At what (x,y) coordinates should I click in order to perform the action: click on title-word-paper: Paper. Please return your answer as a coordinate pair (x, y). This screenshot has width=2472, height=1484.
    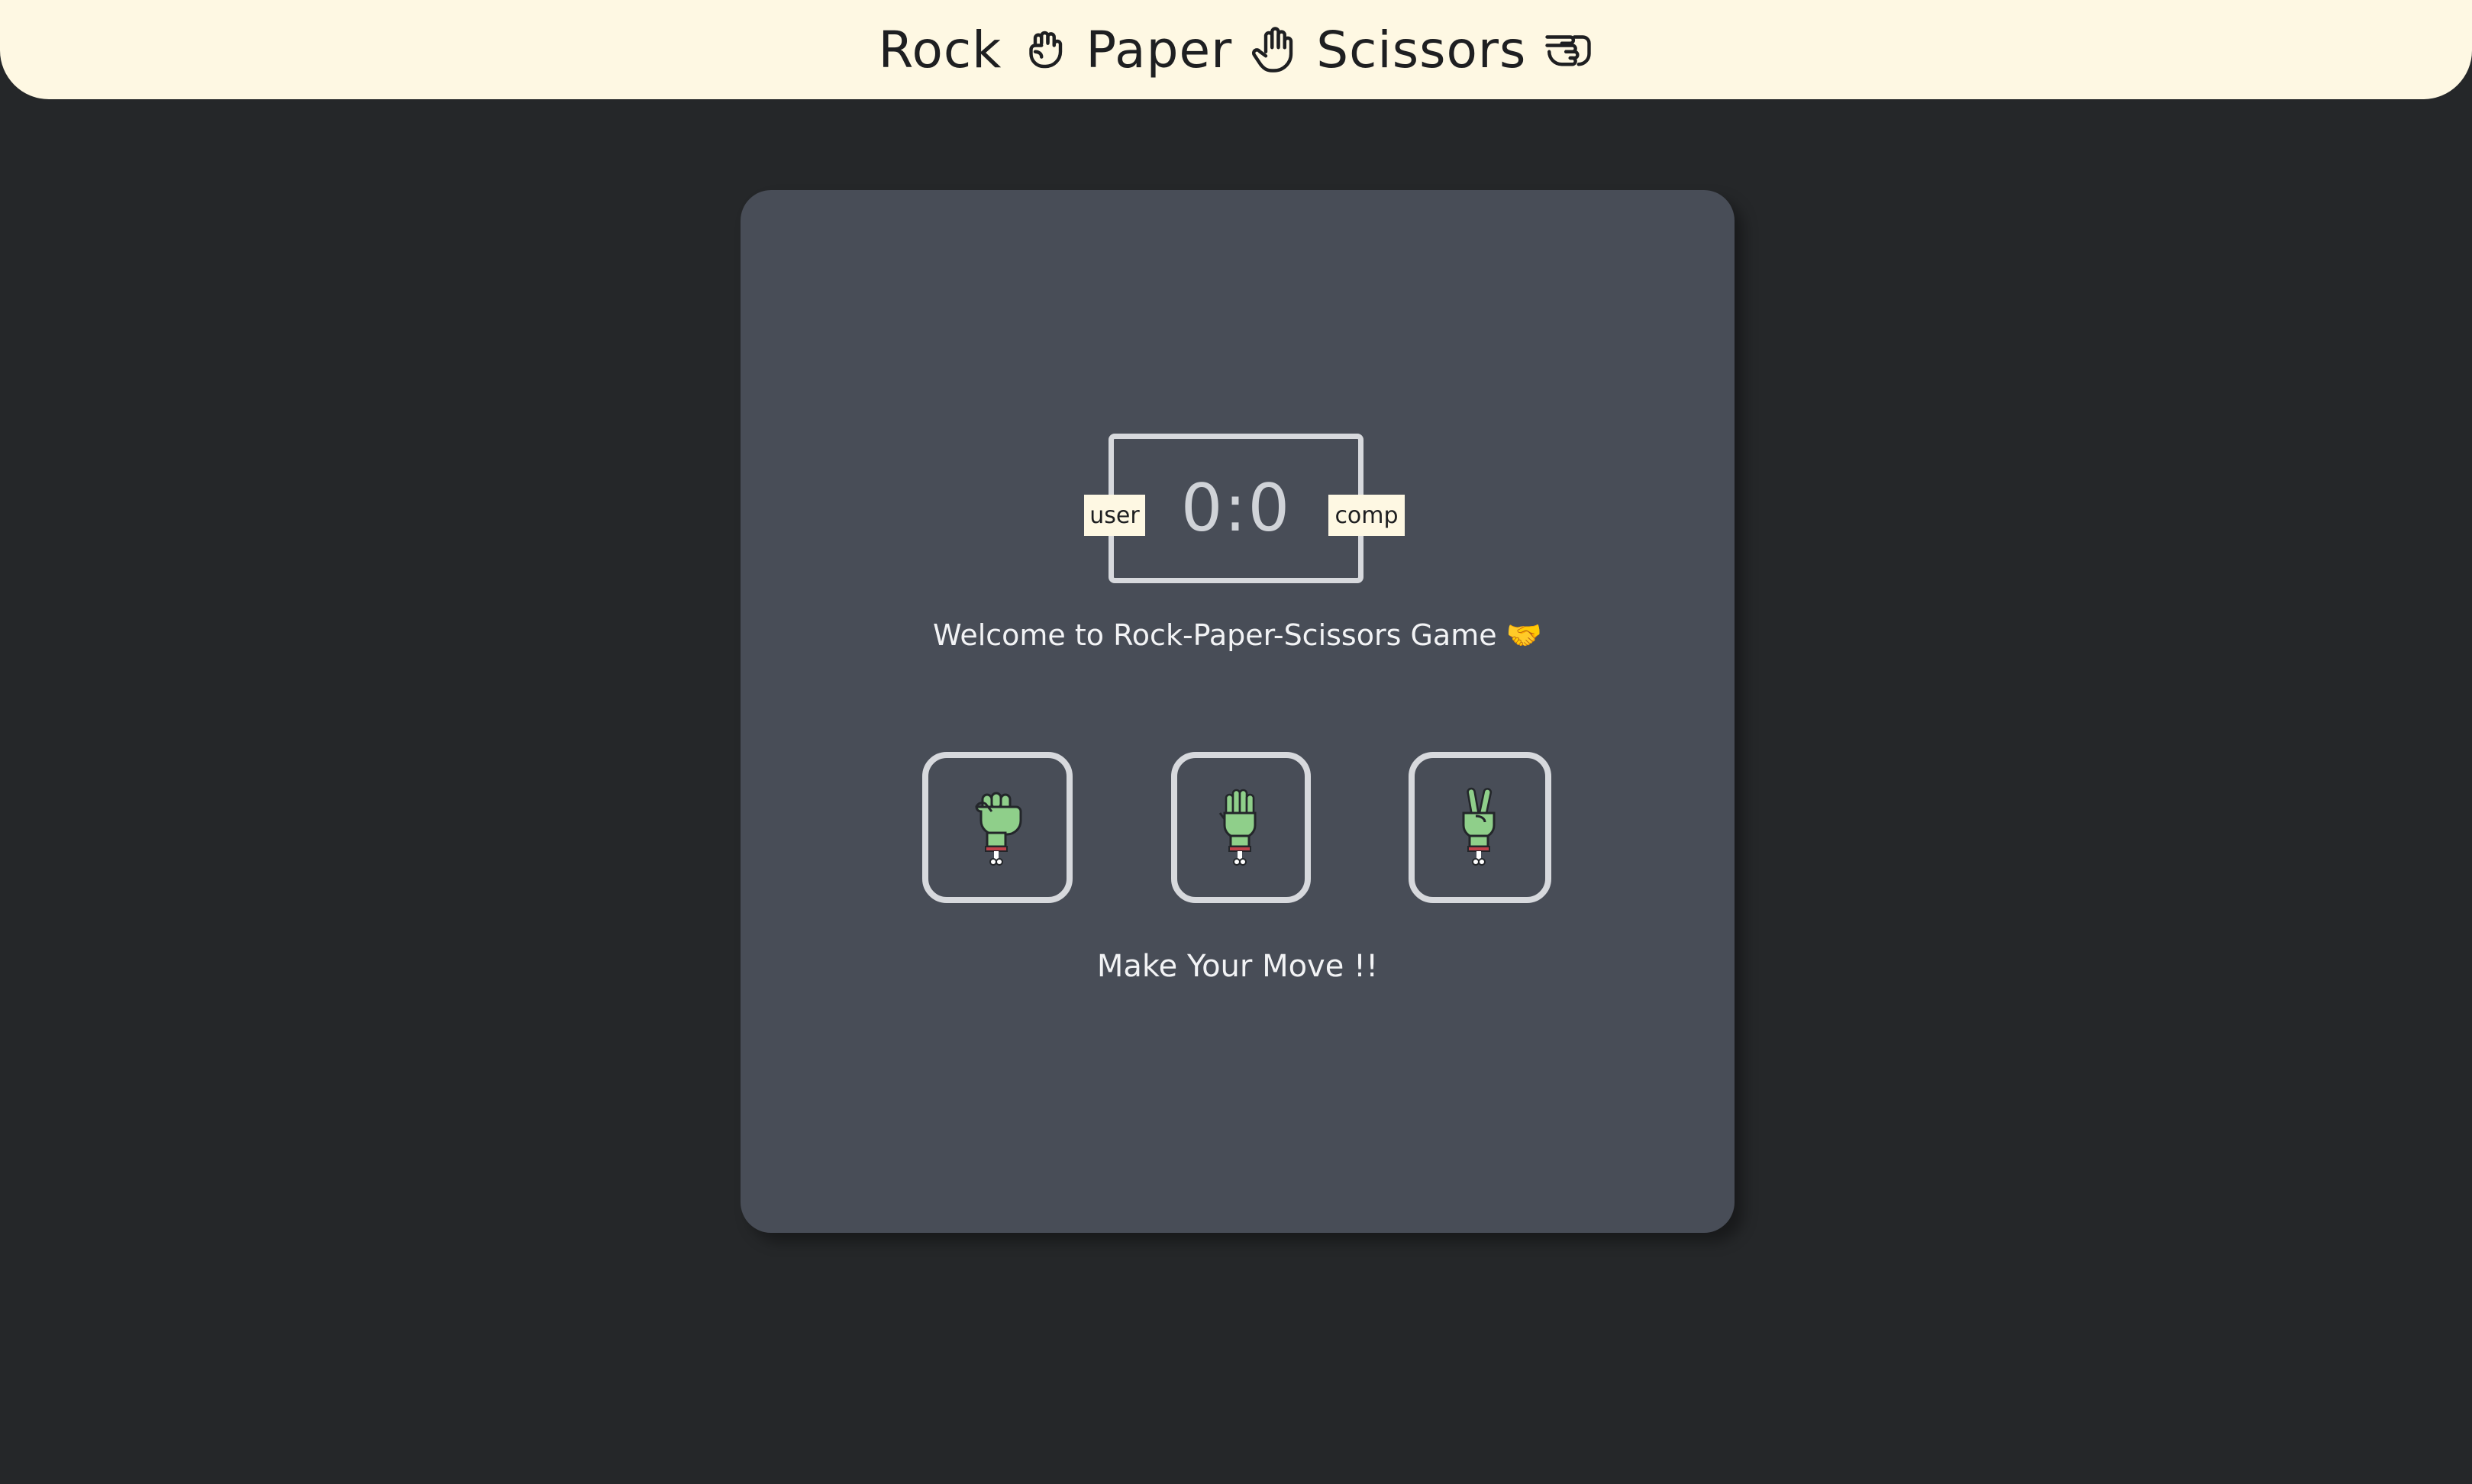
    Looking at the image, I should click on (1159, 49).